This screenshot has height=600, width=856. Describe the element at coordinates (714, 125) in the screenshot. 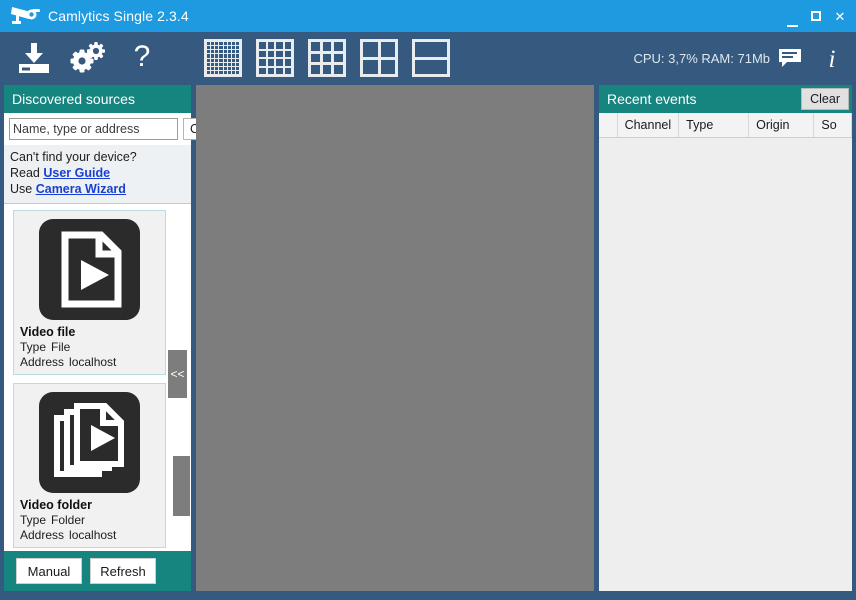

I see `column-header-type: Type` at that location.